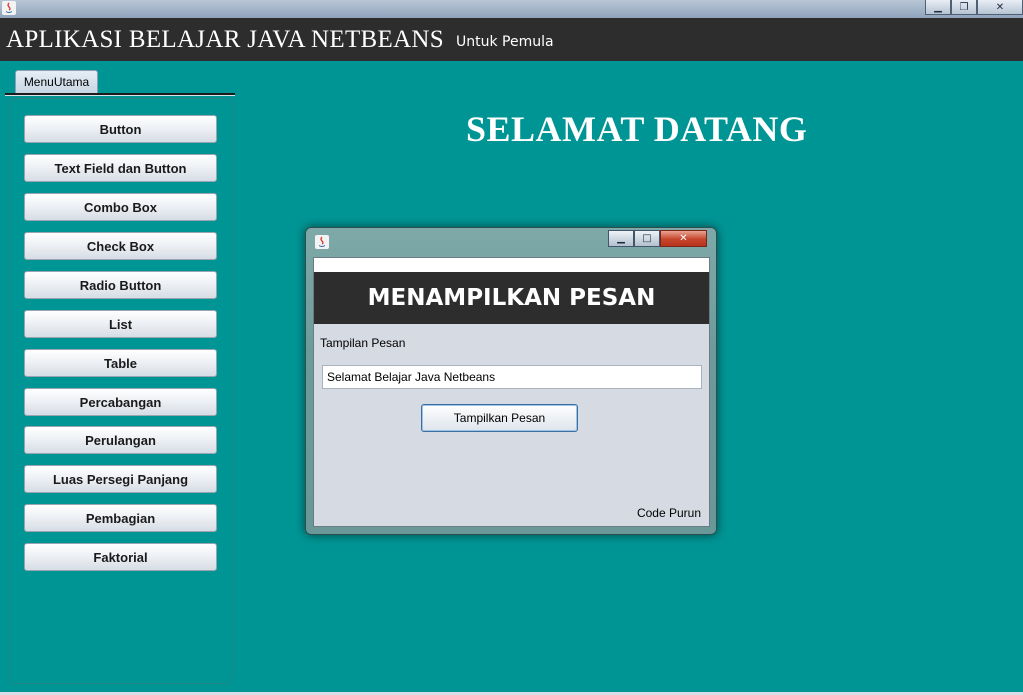  What do you see at coordinates (120, 518) in the screenshot?
I see `pembagian-menu-button: Pembagian` at bounding box center [120, 518].